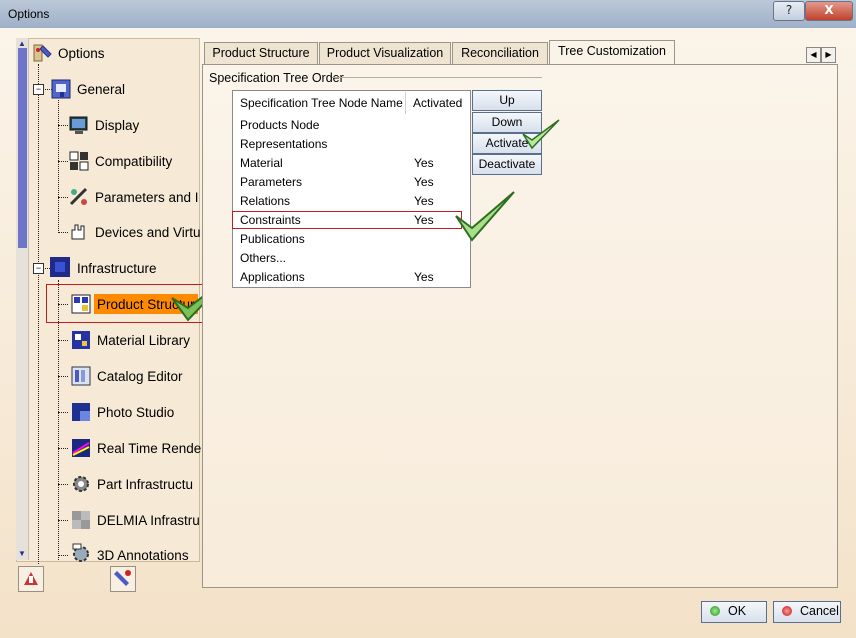 The height and width of the screenshot is (638, 856). I want to click on deactivate-button: Deactivate, so click(507, 164).